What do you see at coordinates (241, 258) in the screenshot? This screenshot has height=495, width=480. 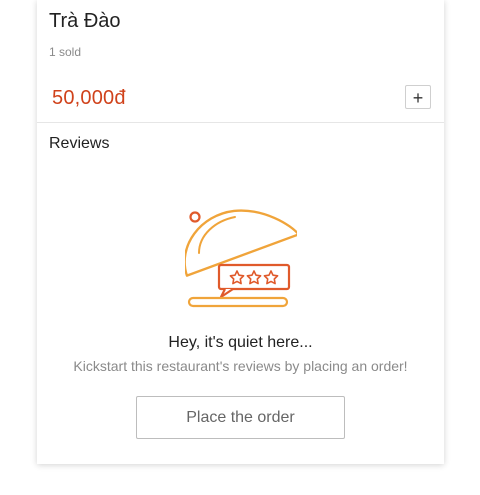 I see `food-cloche-rating-icon` at bounding box center [241, 258].